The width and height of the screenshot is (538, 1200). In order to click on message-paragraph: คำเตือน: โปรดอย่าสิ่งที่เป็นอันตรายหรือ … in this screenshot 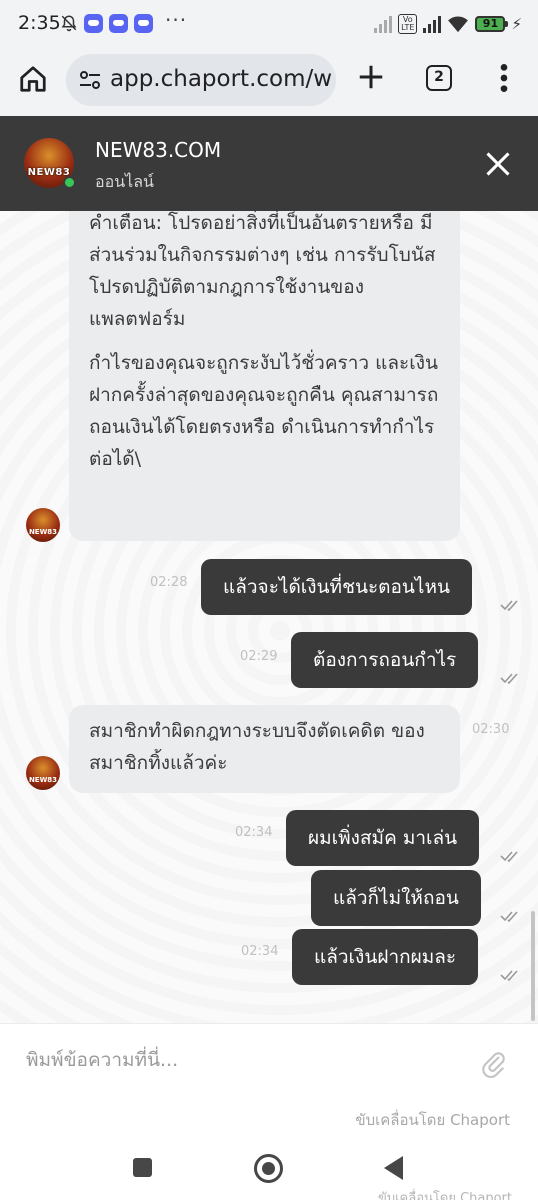, I will do `click(262, 271)`.